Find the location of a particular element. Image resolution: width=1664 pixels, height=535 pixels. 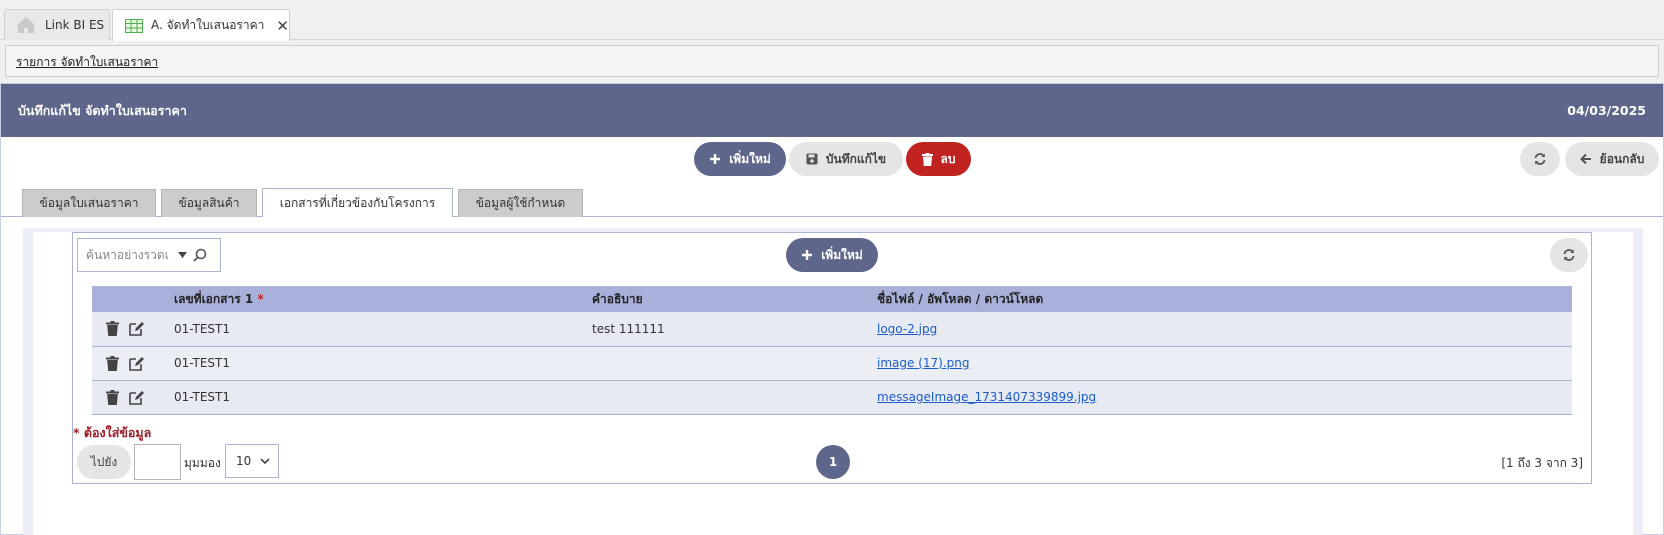

file-cell: image (17).png is located at coordinates (1224, 363).